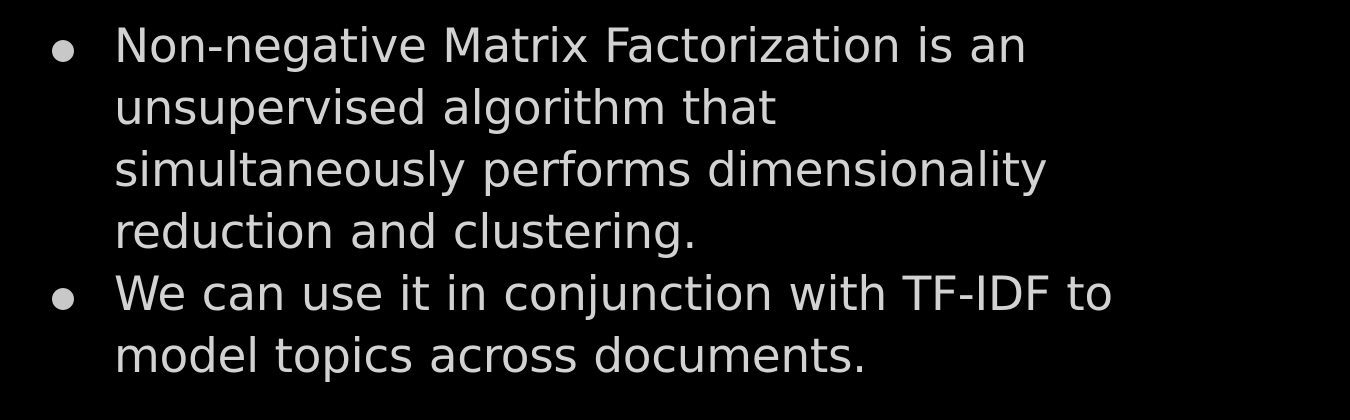 Image resolution: width=1350 pixels, height=420 pixels. Describe the element at coordinates (445, 108) in the screenshot. I see `text-line: unsupervised algorithm that` at that location.